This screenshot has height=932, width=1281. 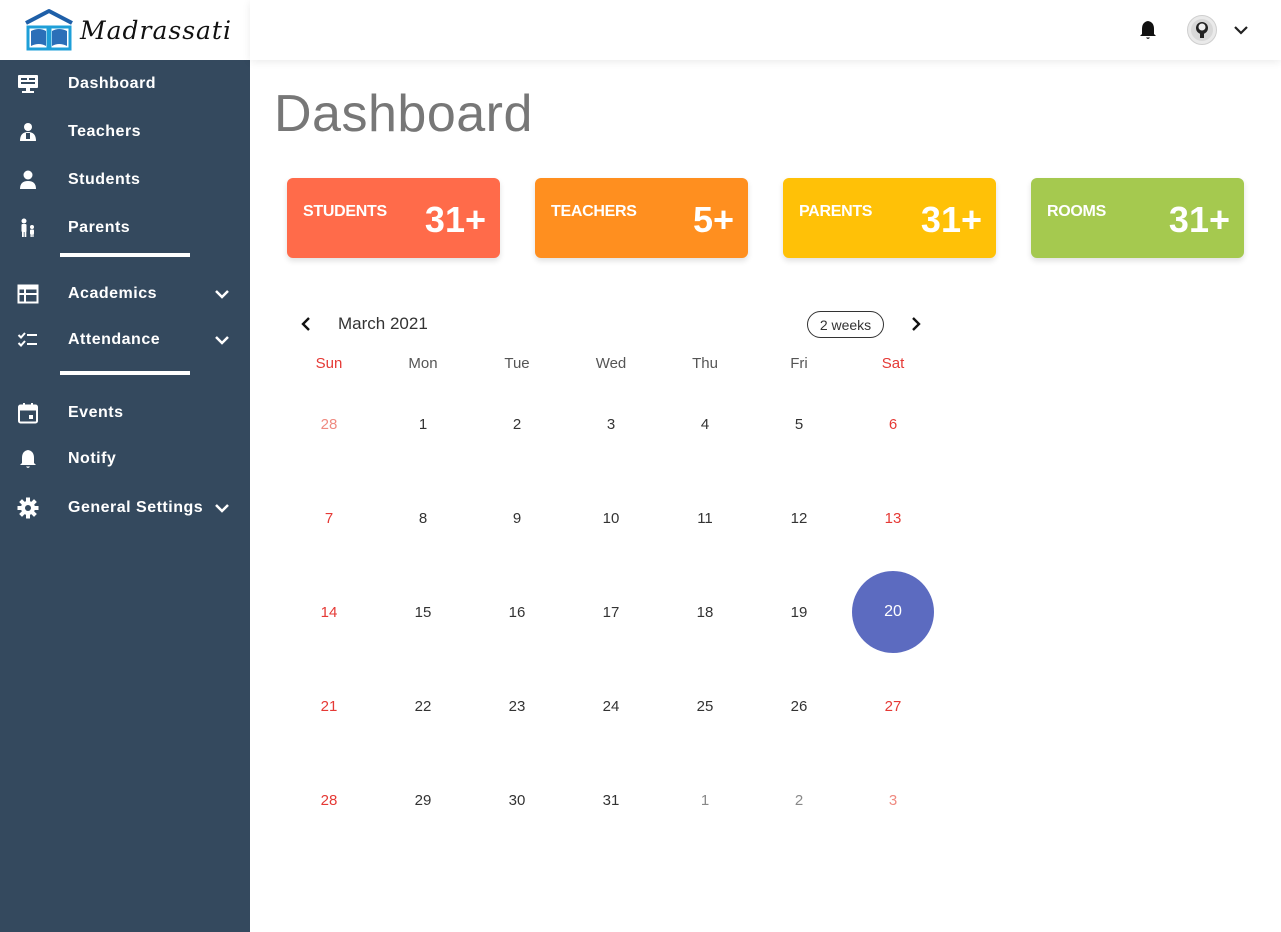 What do you see at coordinates (423, 800) in the screenshot?
I see `calendar-day: 29` at bounding box center [423, 800].